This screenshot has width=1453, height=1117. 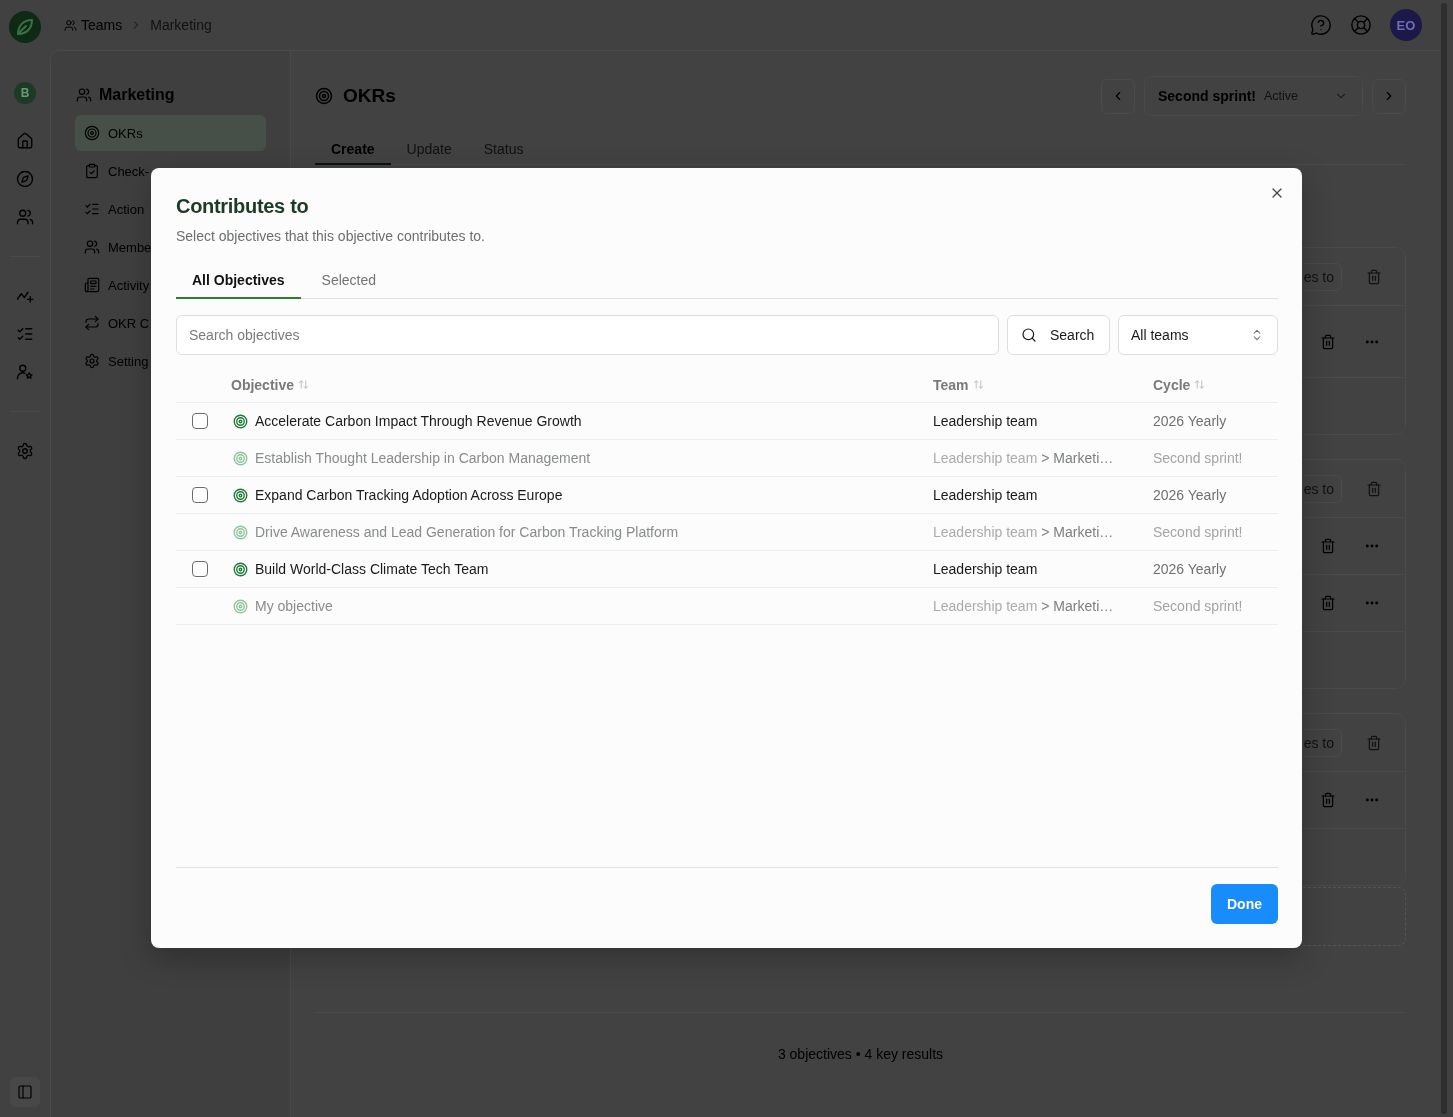 What do you see at coordinates (242, 206) in the screenshot?
I see `dialog-title: Contributes to` at bounding box center [242, 206].